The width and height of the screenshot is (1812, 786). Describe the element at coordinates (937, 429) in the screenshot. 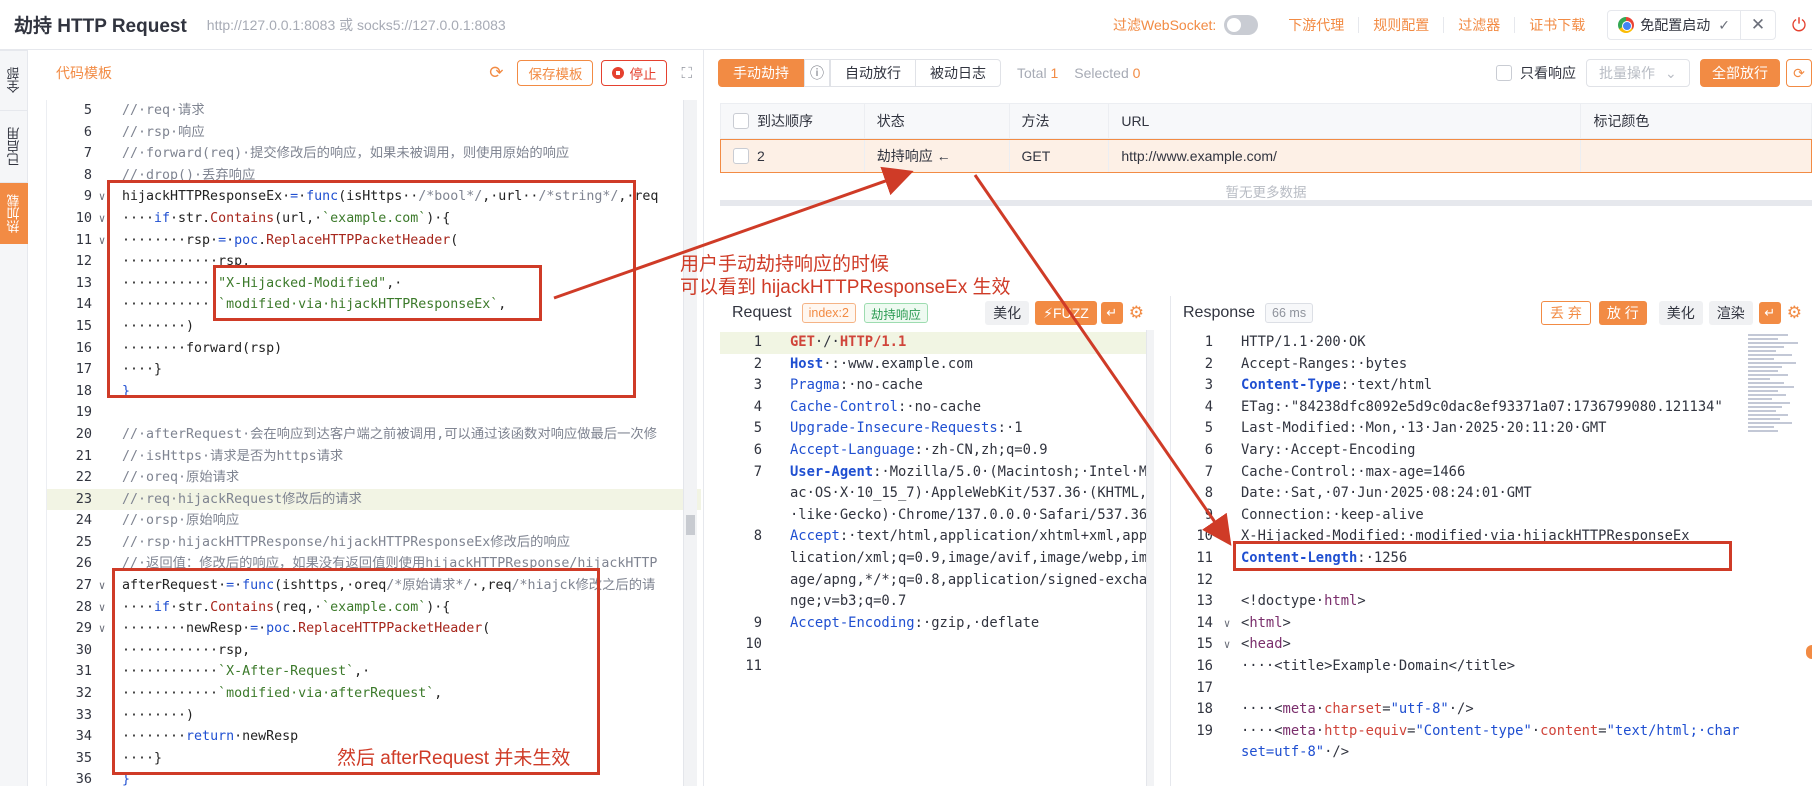

I see `code-line: 5 Upgrade-Insecure-Requests:·1` at that location.